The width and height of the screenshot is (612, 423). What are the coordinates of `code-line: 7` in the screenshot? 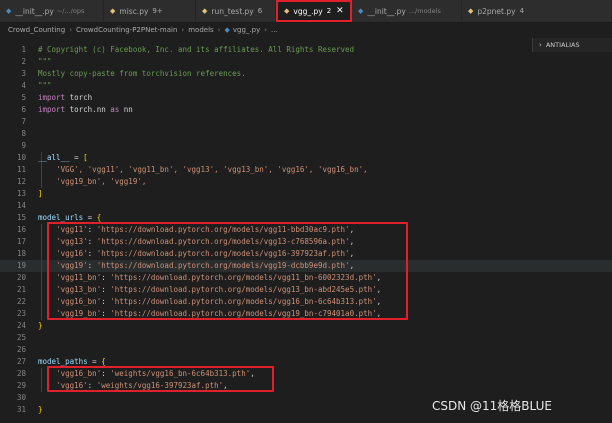 It's located at (23, 121).